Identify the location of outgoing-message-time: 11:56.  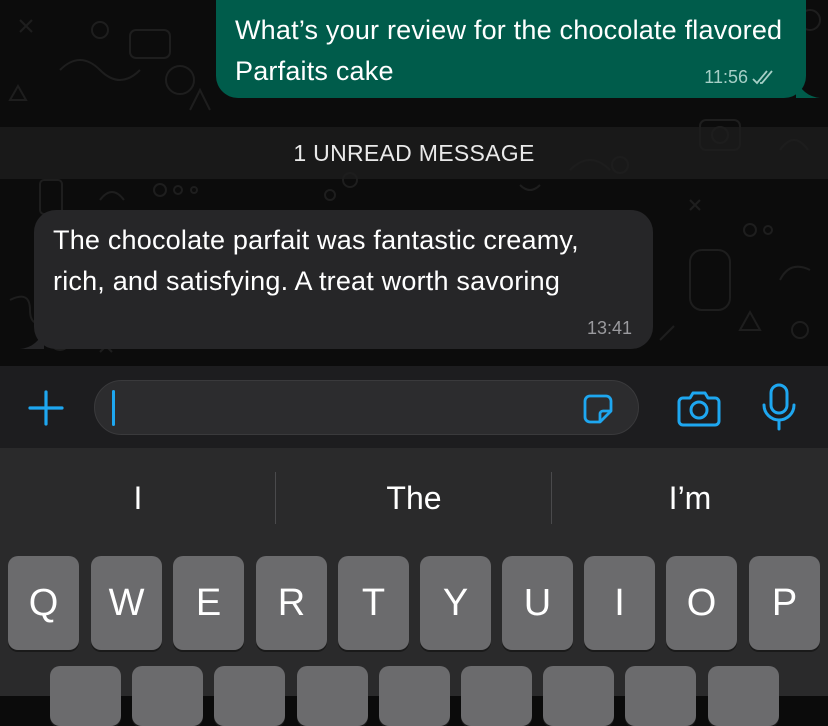
(726, 77).